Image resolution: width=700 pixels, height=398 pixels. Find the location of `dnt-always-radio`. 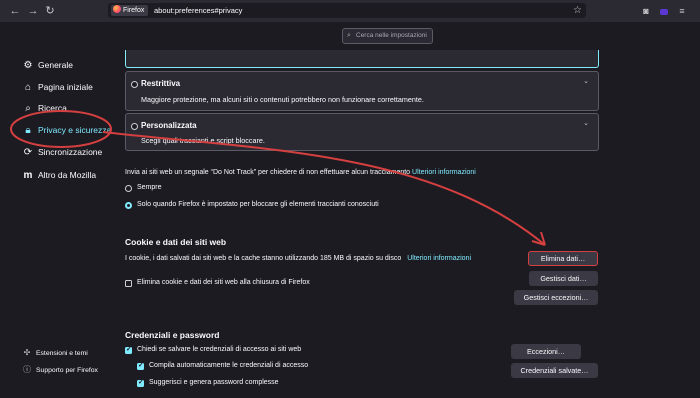

dnt-always-radio is located at coordinates (128, 188).